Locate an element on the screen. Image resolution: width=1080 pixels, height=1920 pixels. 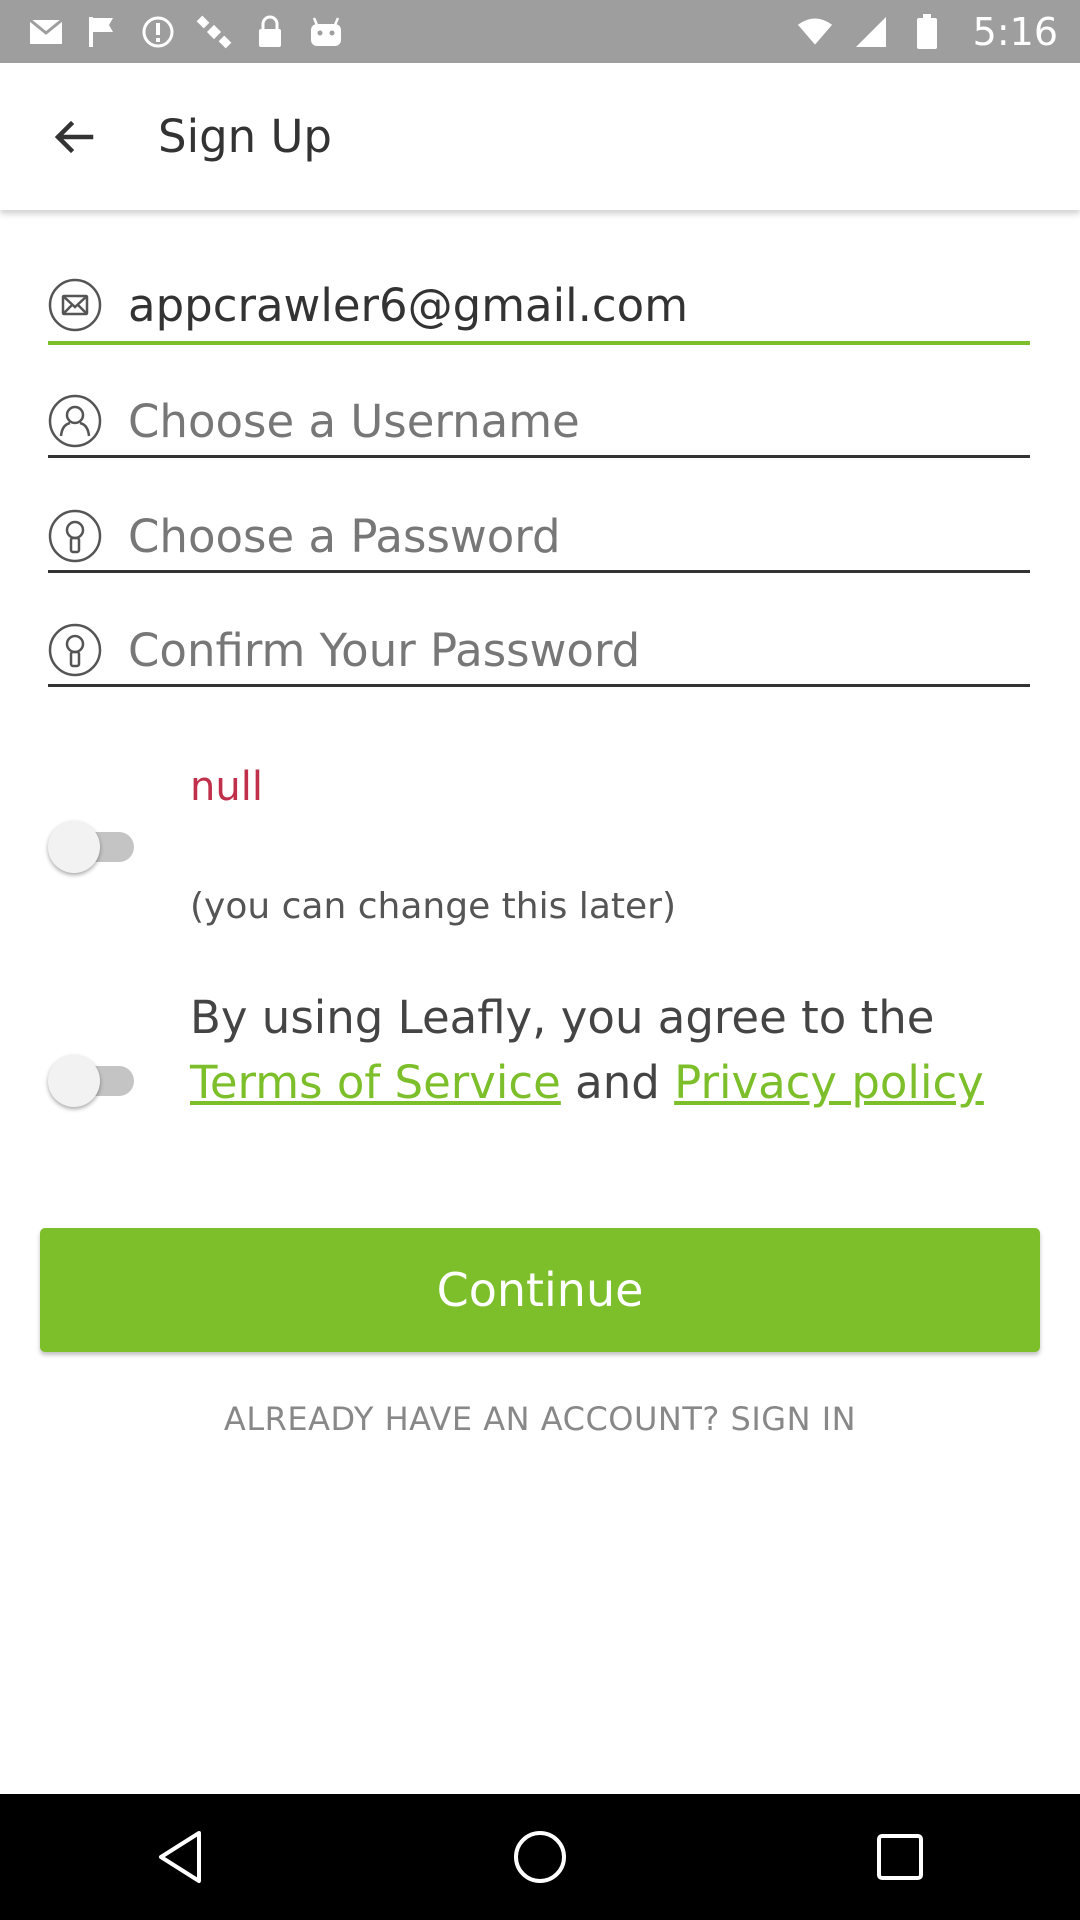
email-value: appcrawler6@gmail.com is located at coordinates (408, 305).